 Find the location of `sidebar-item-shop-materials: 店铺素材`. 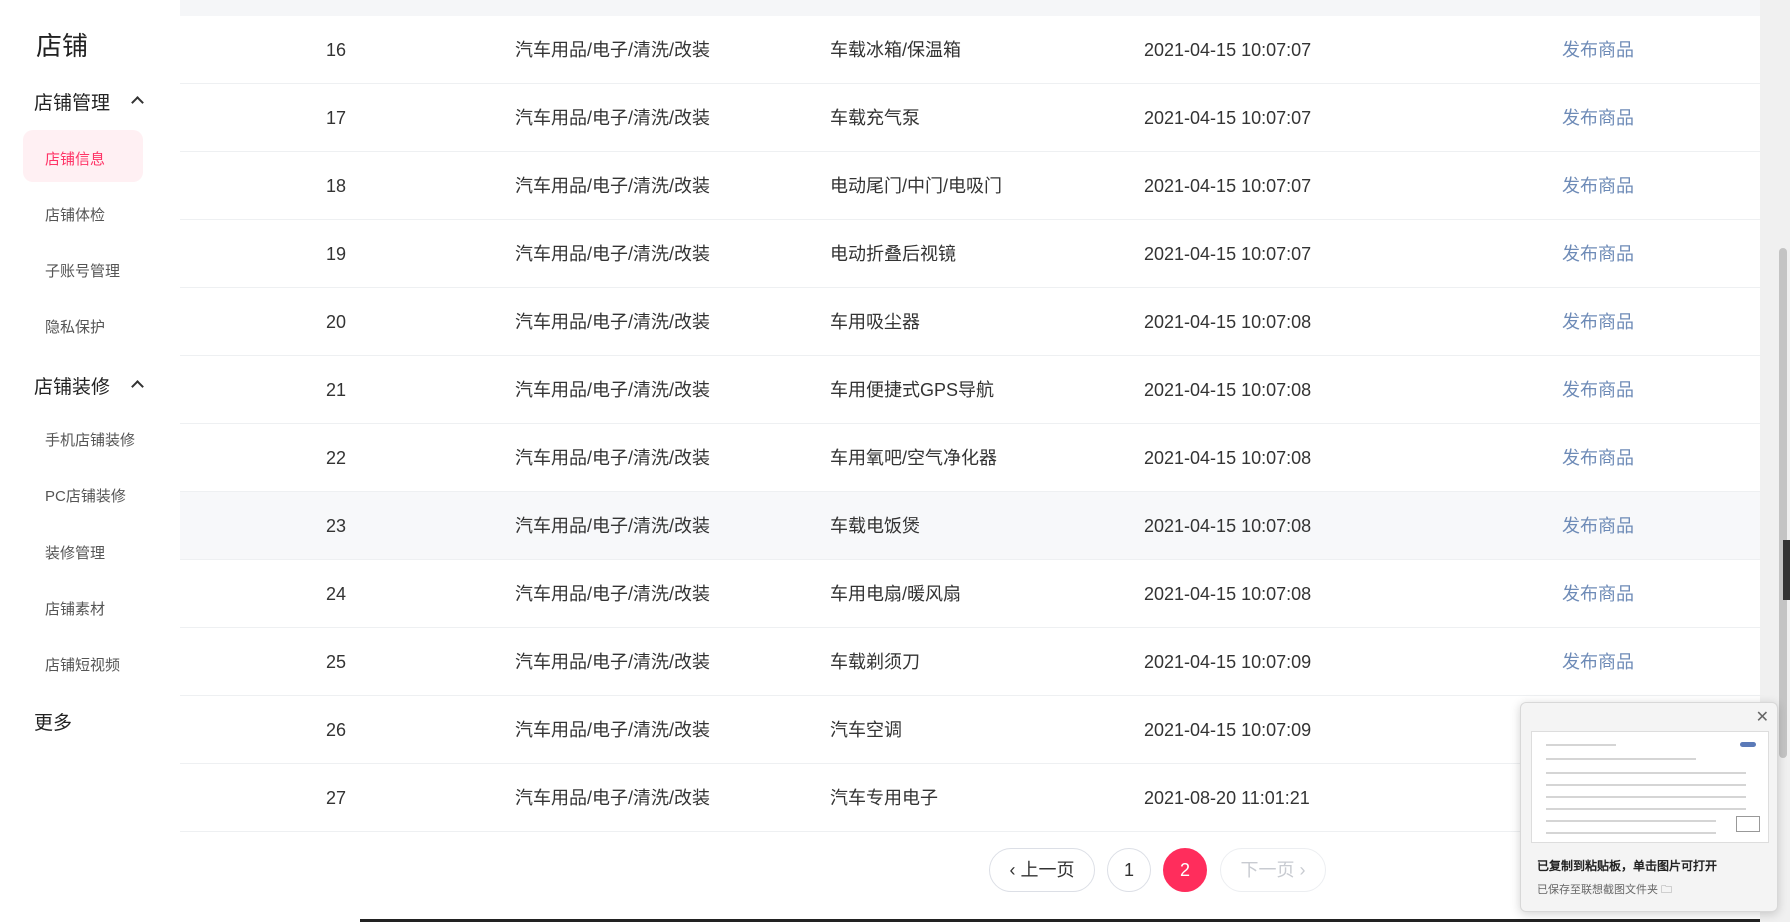

sidebar-item-shop-materials: 店铺素材 is located at coordinates (75, 608).